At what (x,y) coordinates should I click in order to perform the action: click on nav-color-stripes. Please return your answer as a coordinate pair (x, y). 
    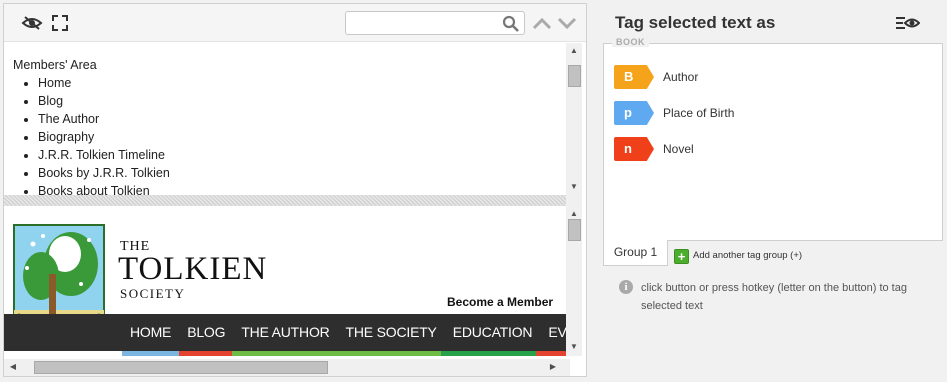
    Looking at the image, I should click on (346, 353).